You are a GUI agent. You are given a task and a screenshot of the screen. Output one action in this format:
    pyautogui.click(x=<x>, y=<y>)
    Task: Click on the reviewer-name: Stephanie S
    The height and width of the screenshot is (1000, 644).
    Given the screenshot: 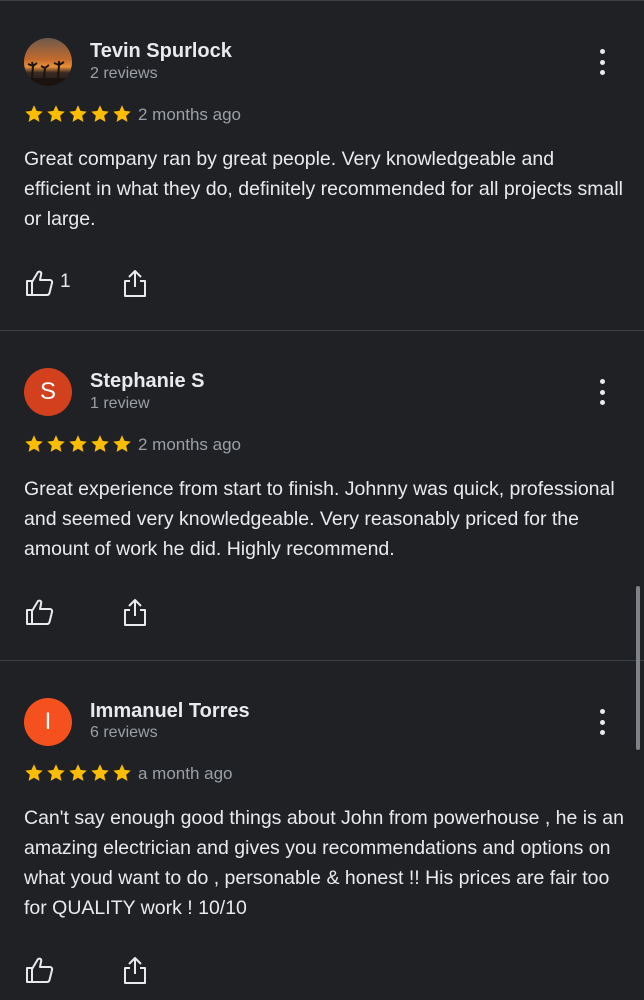 What is the action you would take?
    pyautogui.click(x=147, y=381)
    